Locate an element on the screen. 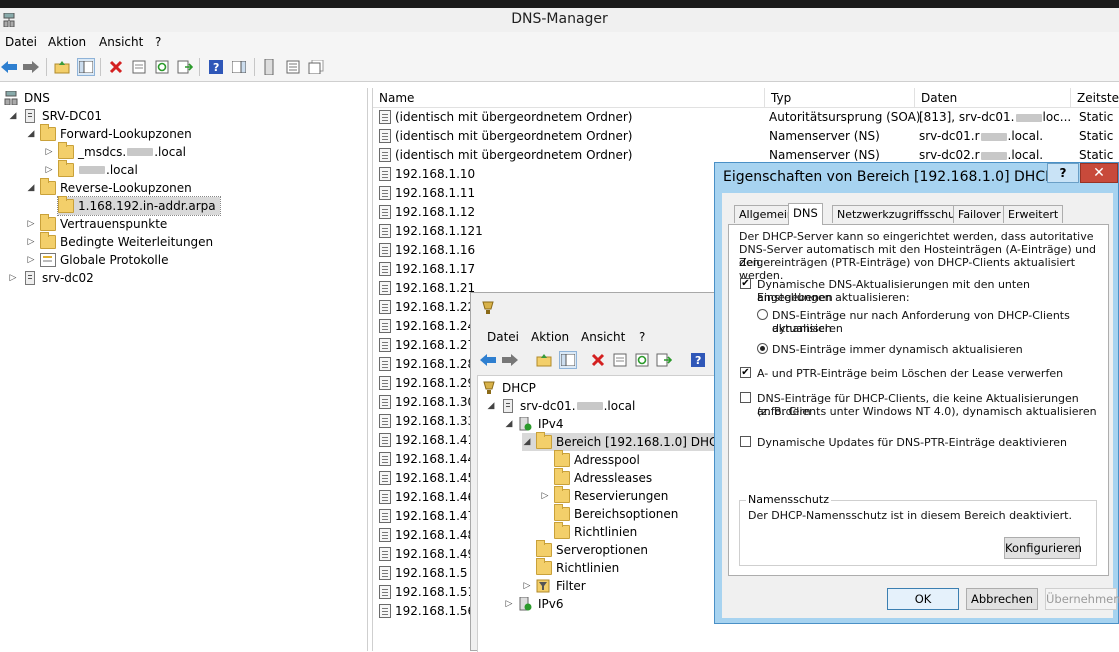 The image size is (1119, 652). dialog-help-button: ? is located at coordinates (1063, 173).